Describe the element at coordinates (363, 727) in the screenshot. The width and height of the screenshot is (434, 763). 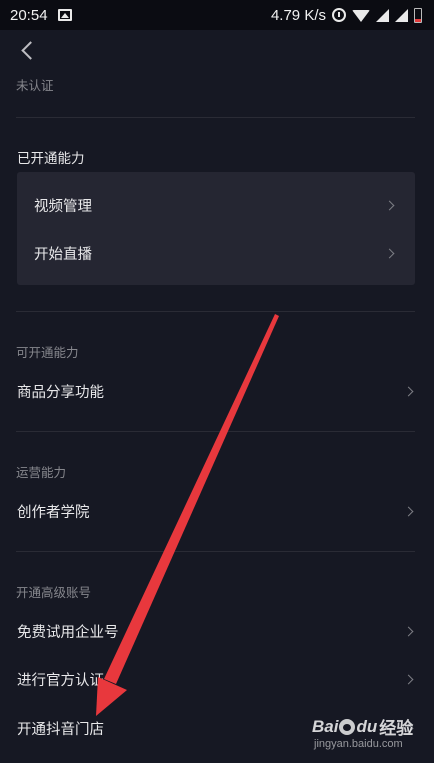
I see `watermark-logo: Bai du 经验` at that location.